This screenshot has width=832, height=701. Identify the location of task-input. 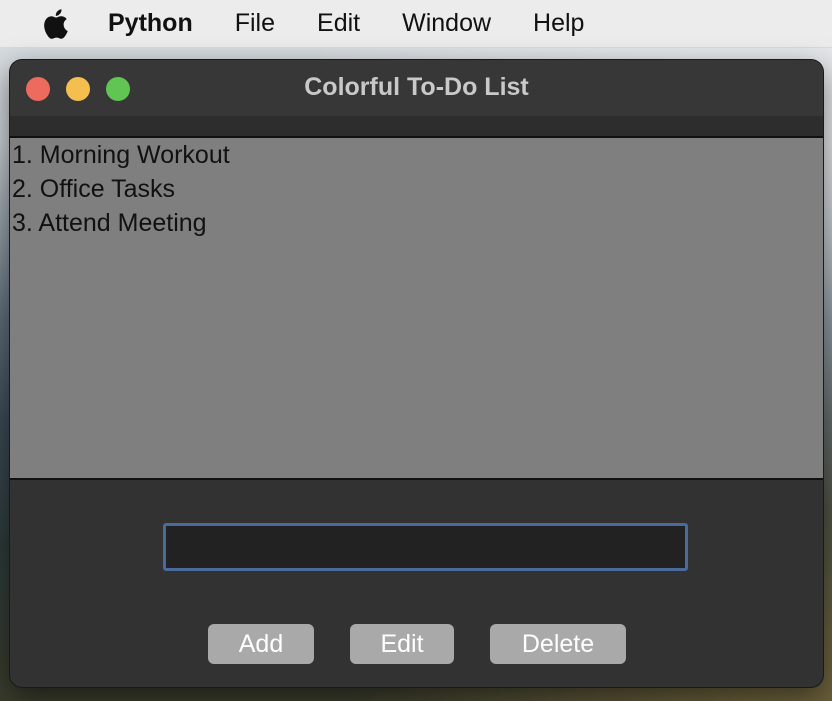
(425, 547).